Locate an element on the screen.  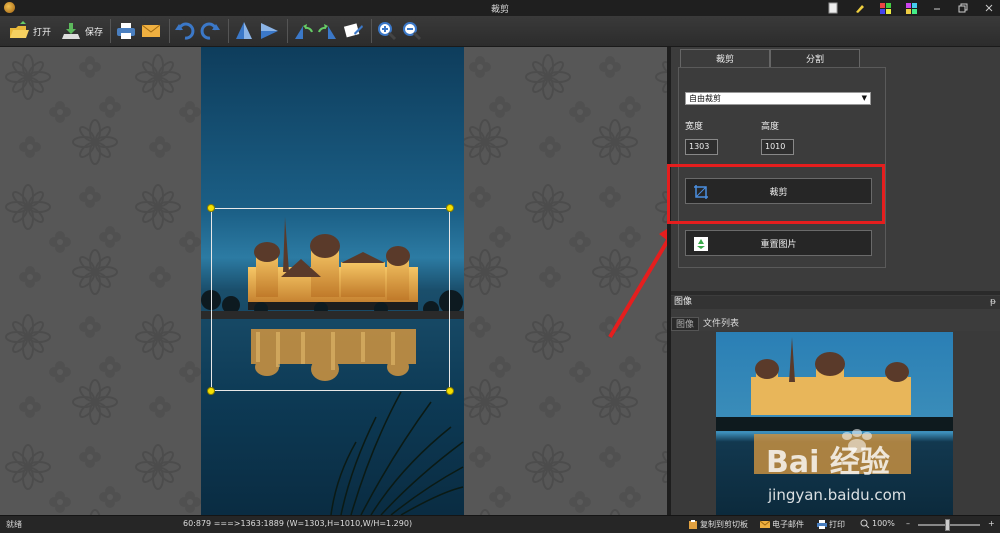
zoom-in-button is located at coordinates (387, 31).